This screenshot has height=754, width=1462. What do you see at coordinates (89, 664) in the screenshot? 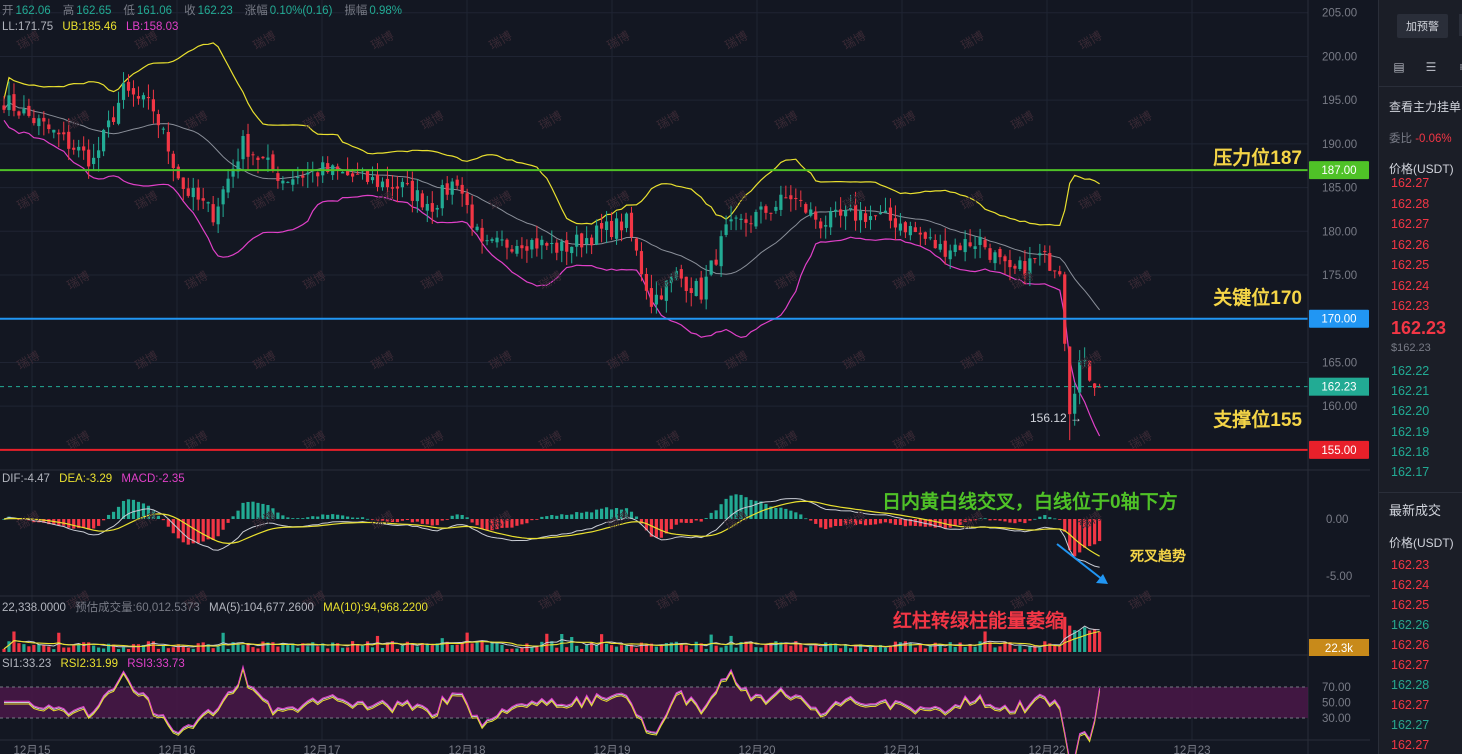
I see `rsi2-value: RSI2:31.99` at bounding box center [89, 664].